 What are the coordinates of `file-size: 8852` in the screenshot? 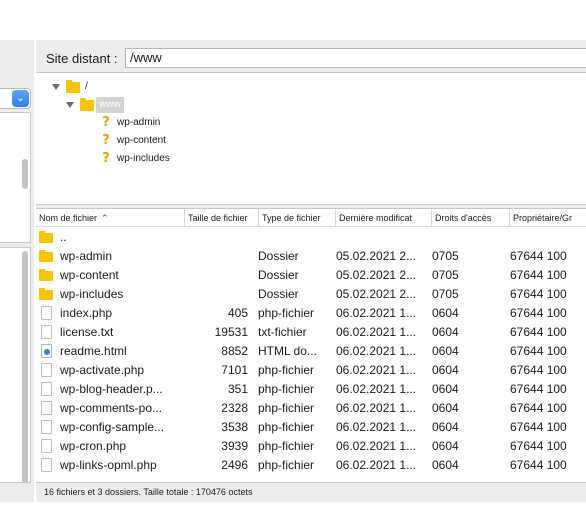 It's located at (234, 351).